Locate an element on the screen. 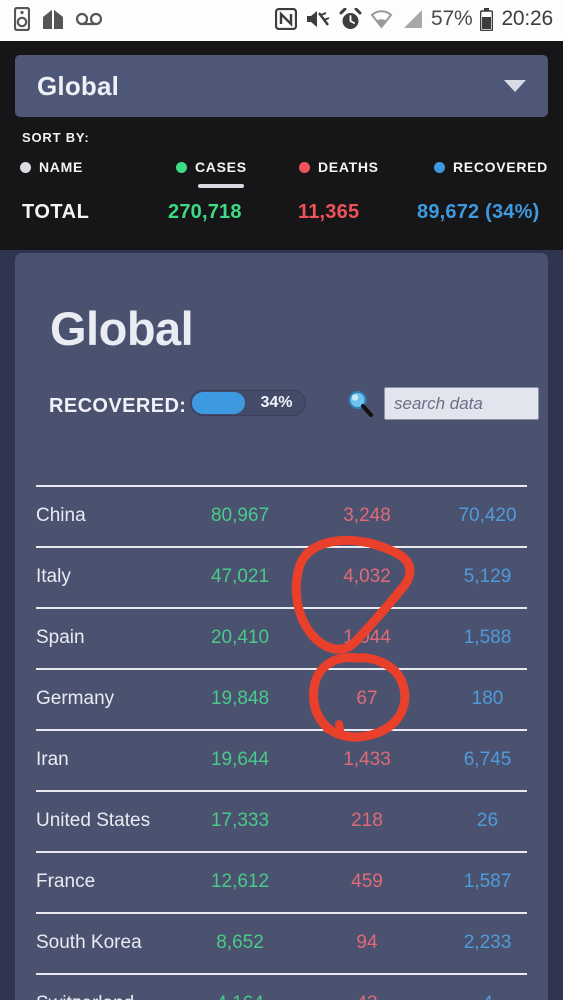  voicemail-icon is located at coordinates (89, 19).